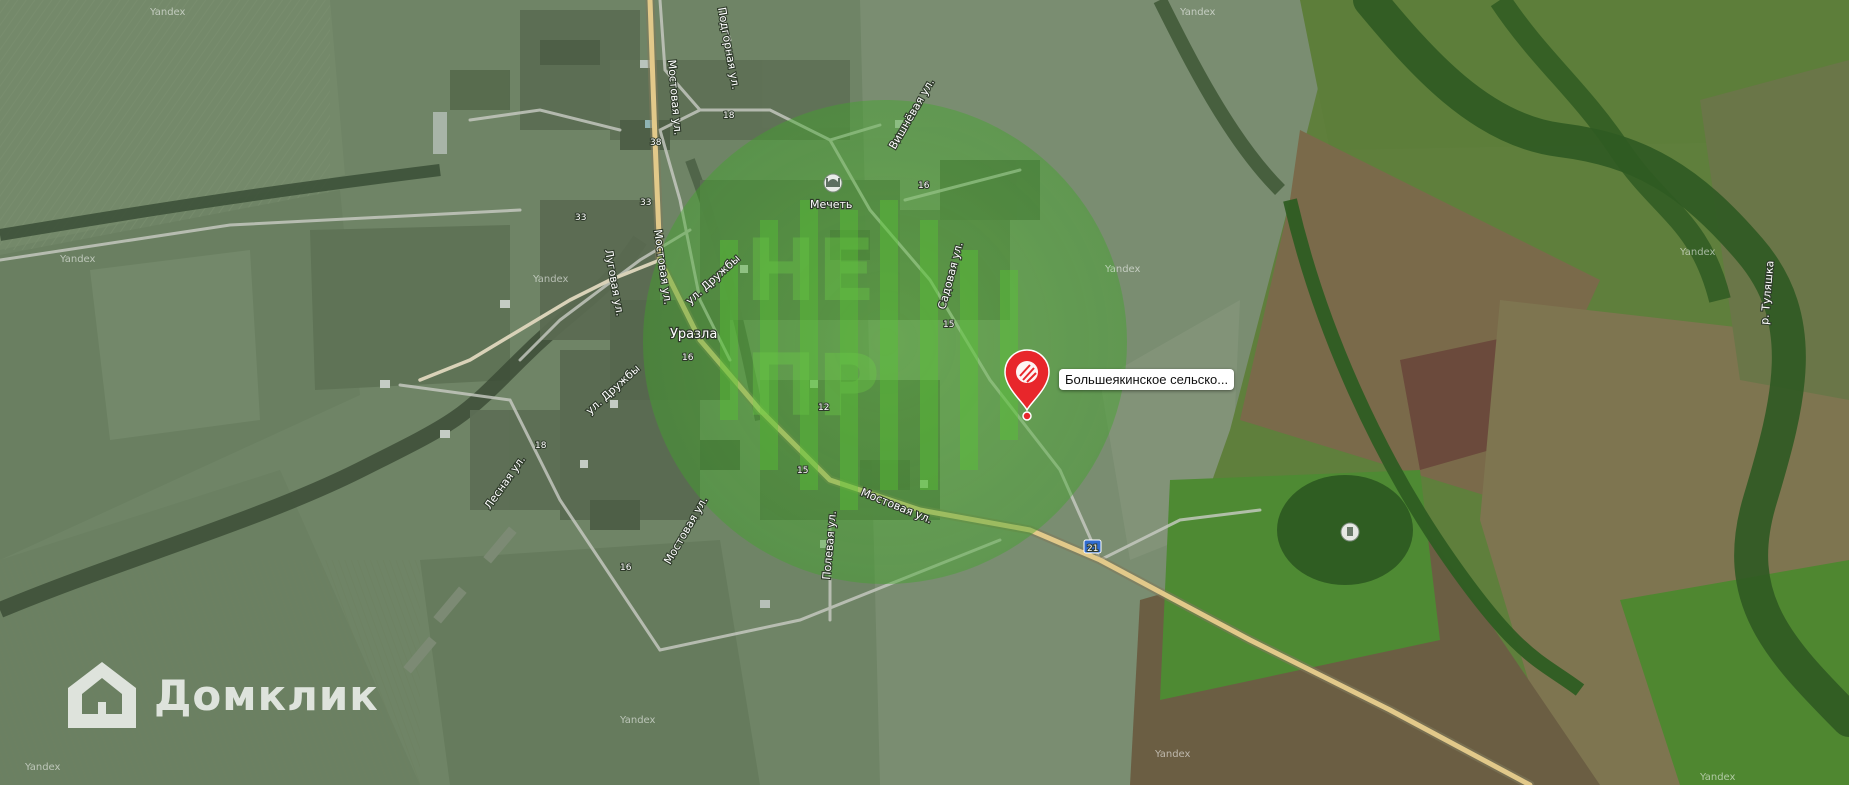 This screenshot has width=1849, height=785. I want to click on mosque-icon, so click(833, 183).